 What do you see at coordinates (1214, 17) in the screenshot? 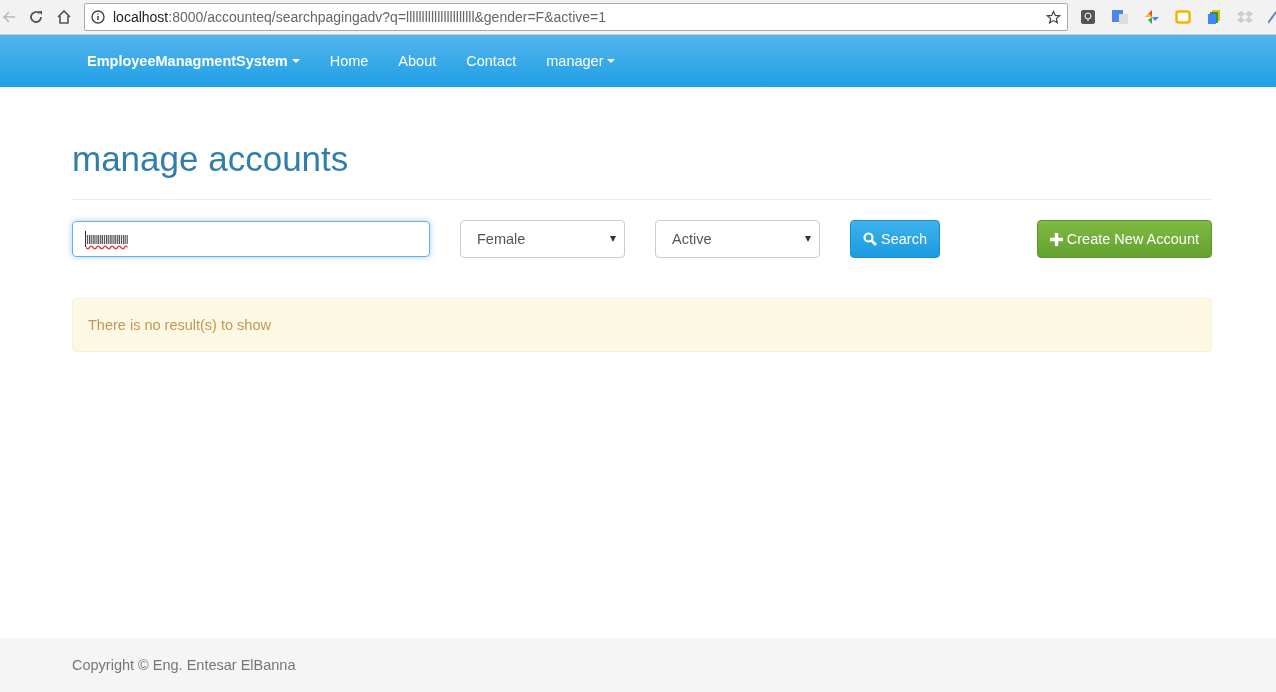
I see `documents-icon` at bounding box center [1214, 17].